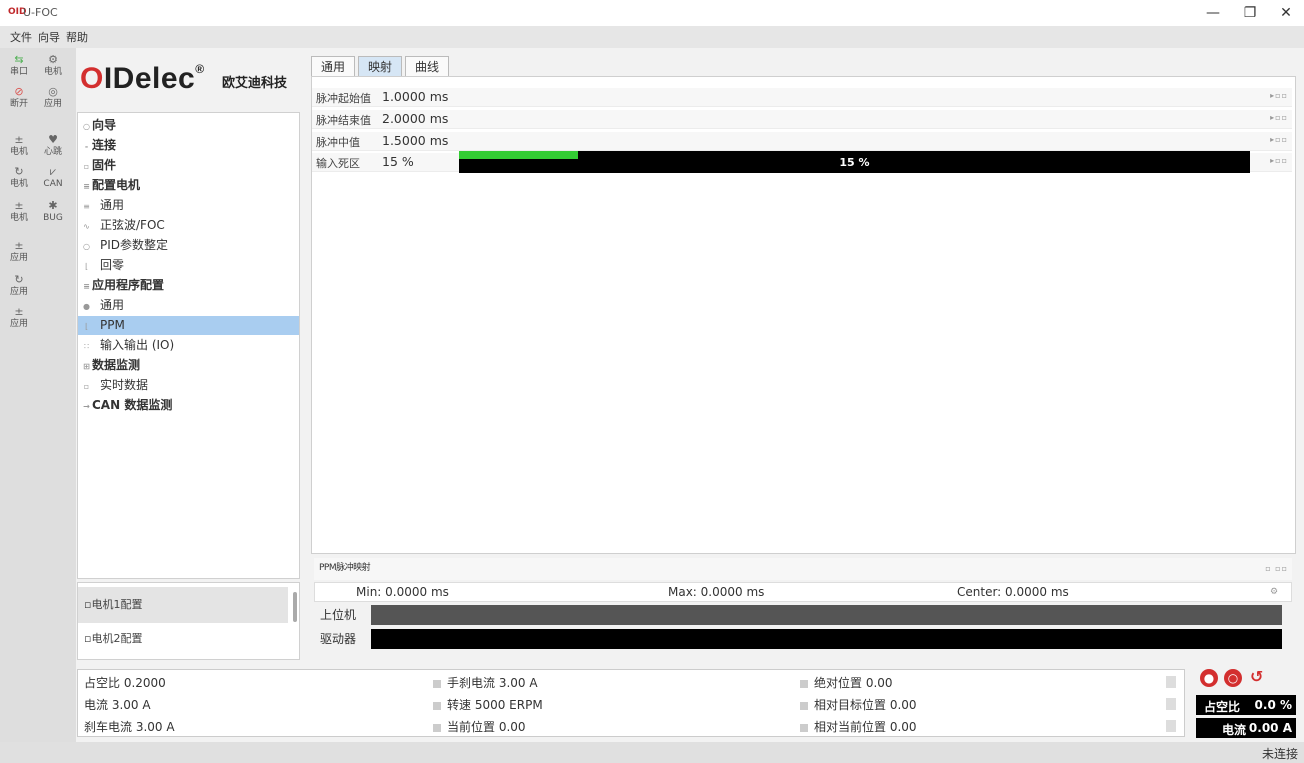 The image size is (1304, 763). Describe the element at coordinates (716, 592) in the screenshot. I see `mapping-max: Max: 0.0000 ms` at that location.